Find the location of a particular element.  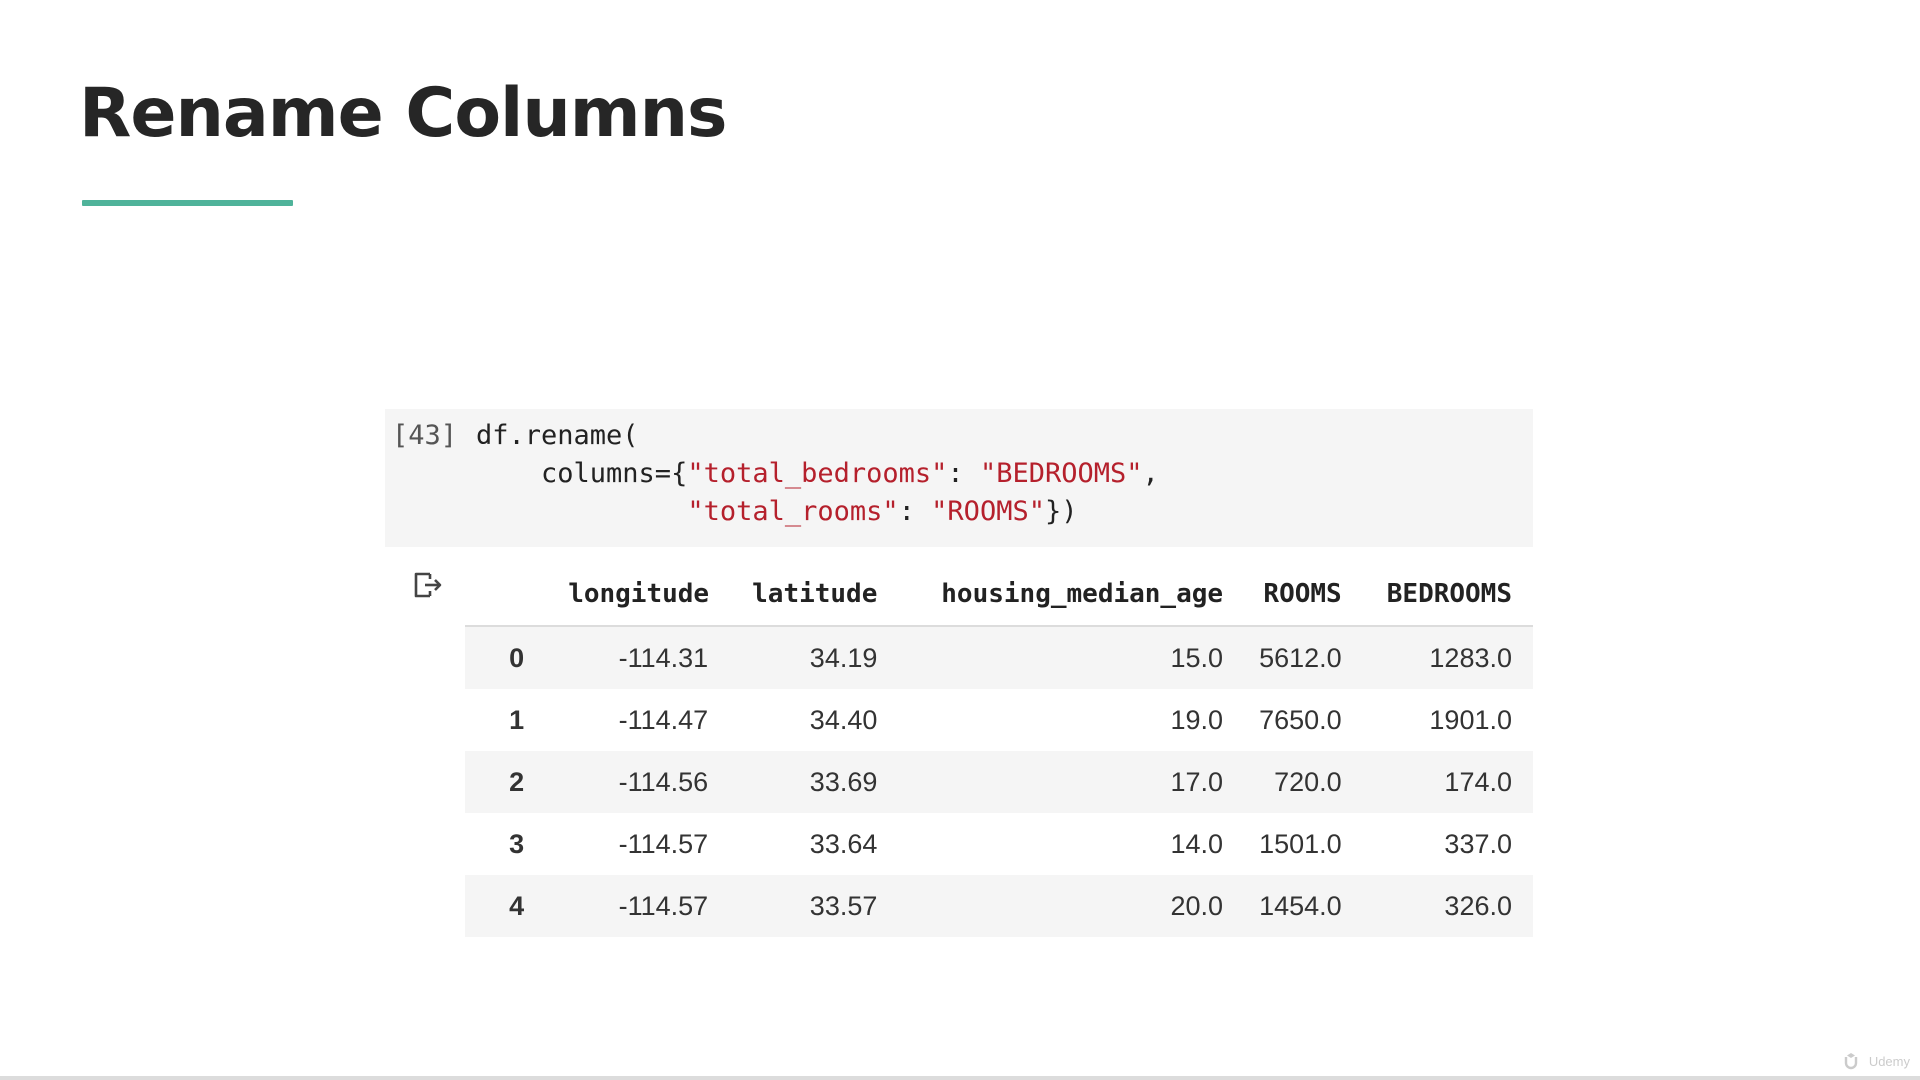

code-string-token: "total_bedrooms" is located at coordinates (817, 473).